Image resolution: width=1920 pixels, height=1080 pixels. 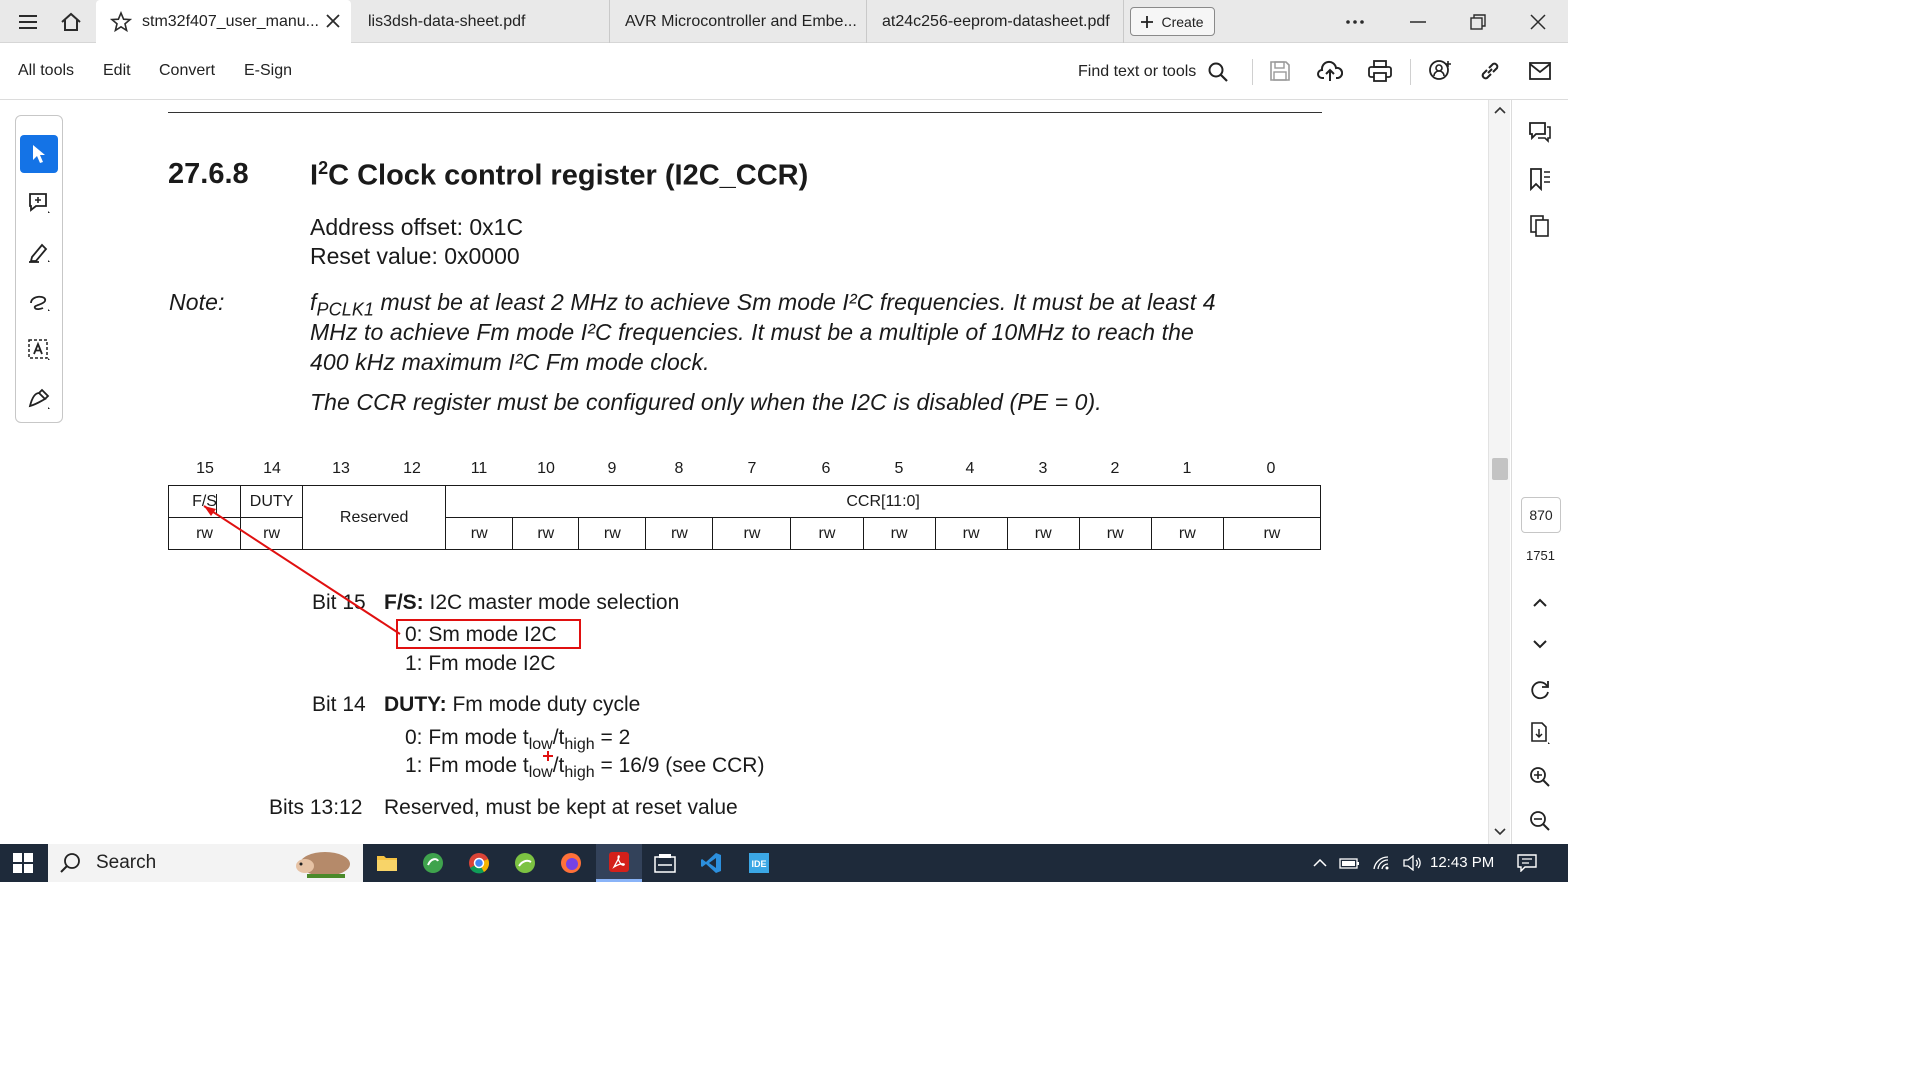 I want to click on restore-icon, so click(x=1478, y=21).